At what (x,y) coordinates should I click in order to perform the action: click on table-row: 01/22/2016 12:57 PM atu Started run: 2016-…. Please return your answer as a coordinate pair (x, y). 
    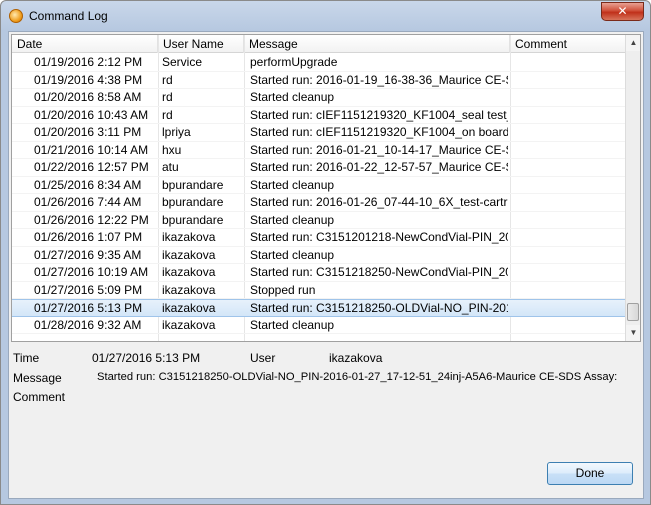
    Looking at the image, I should click on (319, 168).